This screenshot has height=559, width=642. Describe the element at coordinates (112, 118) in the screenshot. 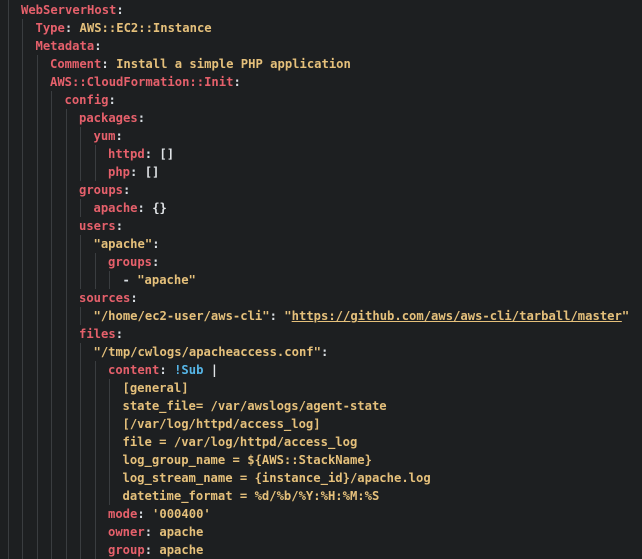

I see `code-line: packages:` at that location.